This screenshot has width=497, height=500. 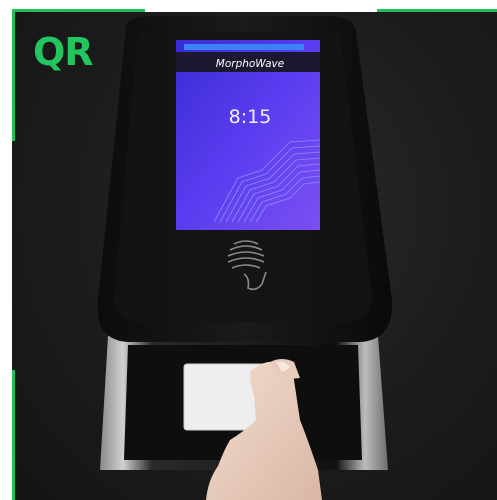 What do you see at coordinates (250, 117) in the screenshot?
I see `screen-clock: 8:15` at bounding box center [250, 117].